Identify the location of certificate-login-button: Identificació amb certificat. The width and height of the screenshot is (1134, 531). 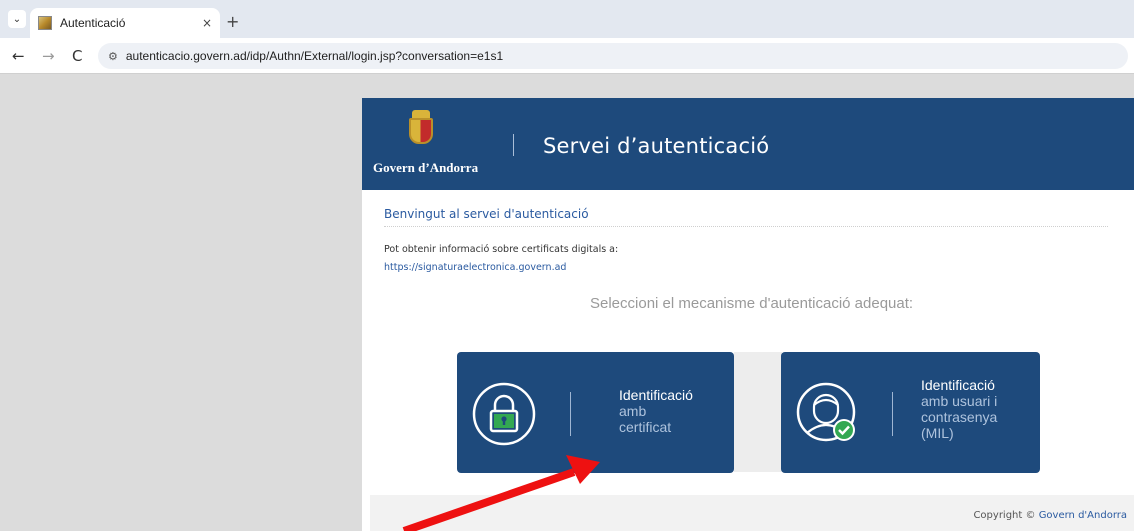
(595, 412).